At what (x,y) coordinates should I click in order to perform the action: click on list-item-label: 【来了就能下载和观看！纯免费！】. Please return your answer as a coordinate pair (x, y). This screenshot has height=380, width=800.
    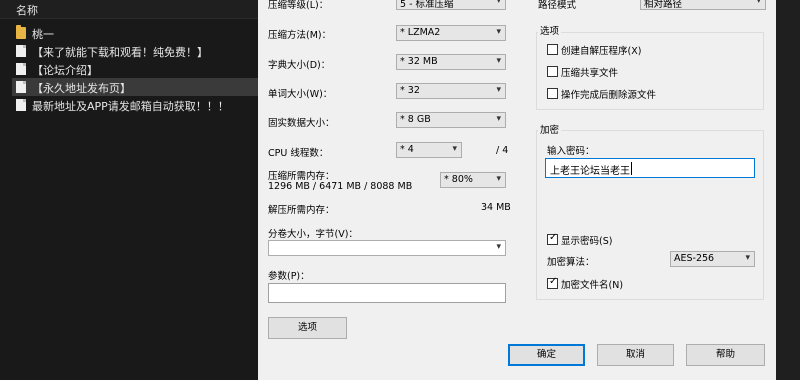
    Looking at the image, I should click on (120, 52).